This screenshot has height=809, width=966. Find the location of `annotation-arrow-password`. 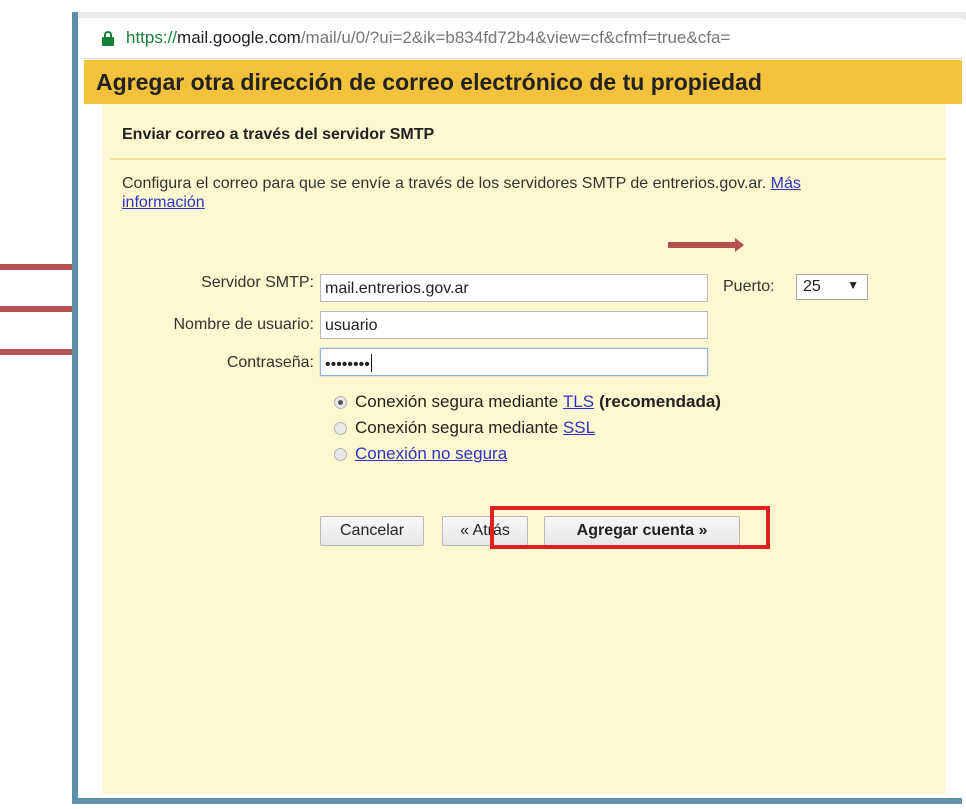

annotation-arrow-password is located at coordinates (44, 352).